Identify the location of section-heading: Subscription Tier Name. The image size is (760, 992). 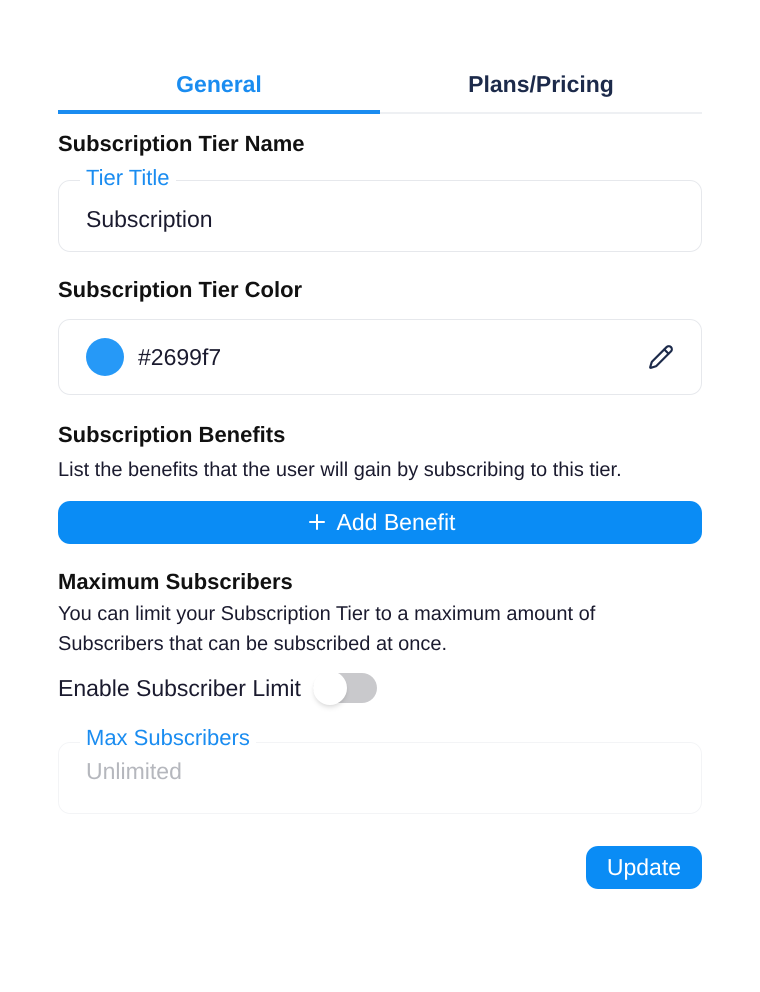
(182, 144).